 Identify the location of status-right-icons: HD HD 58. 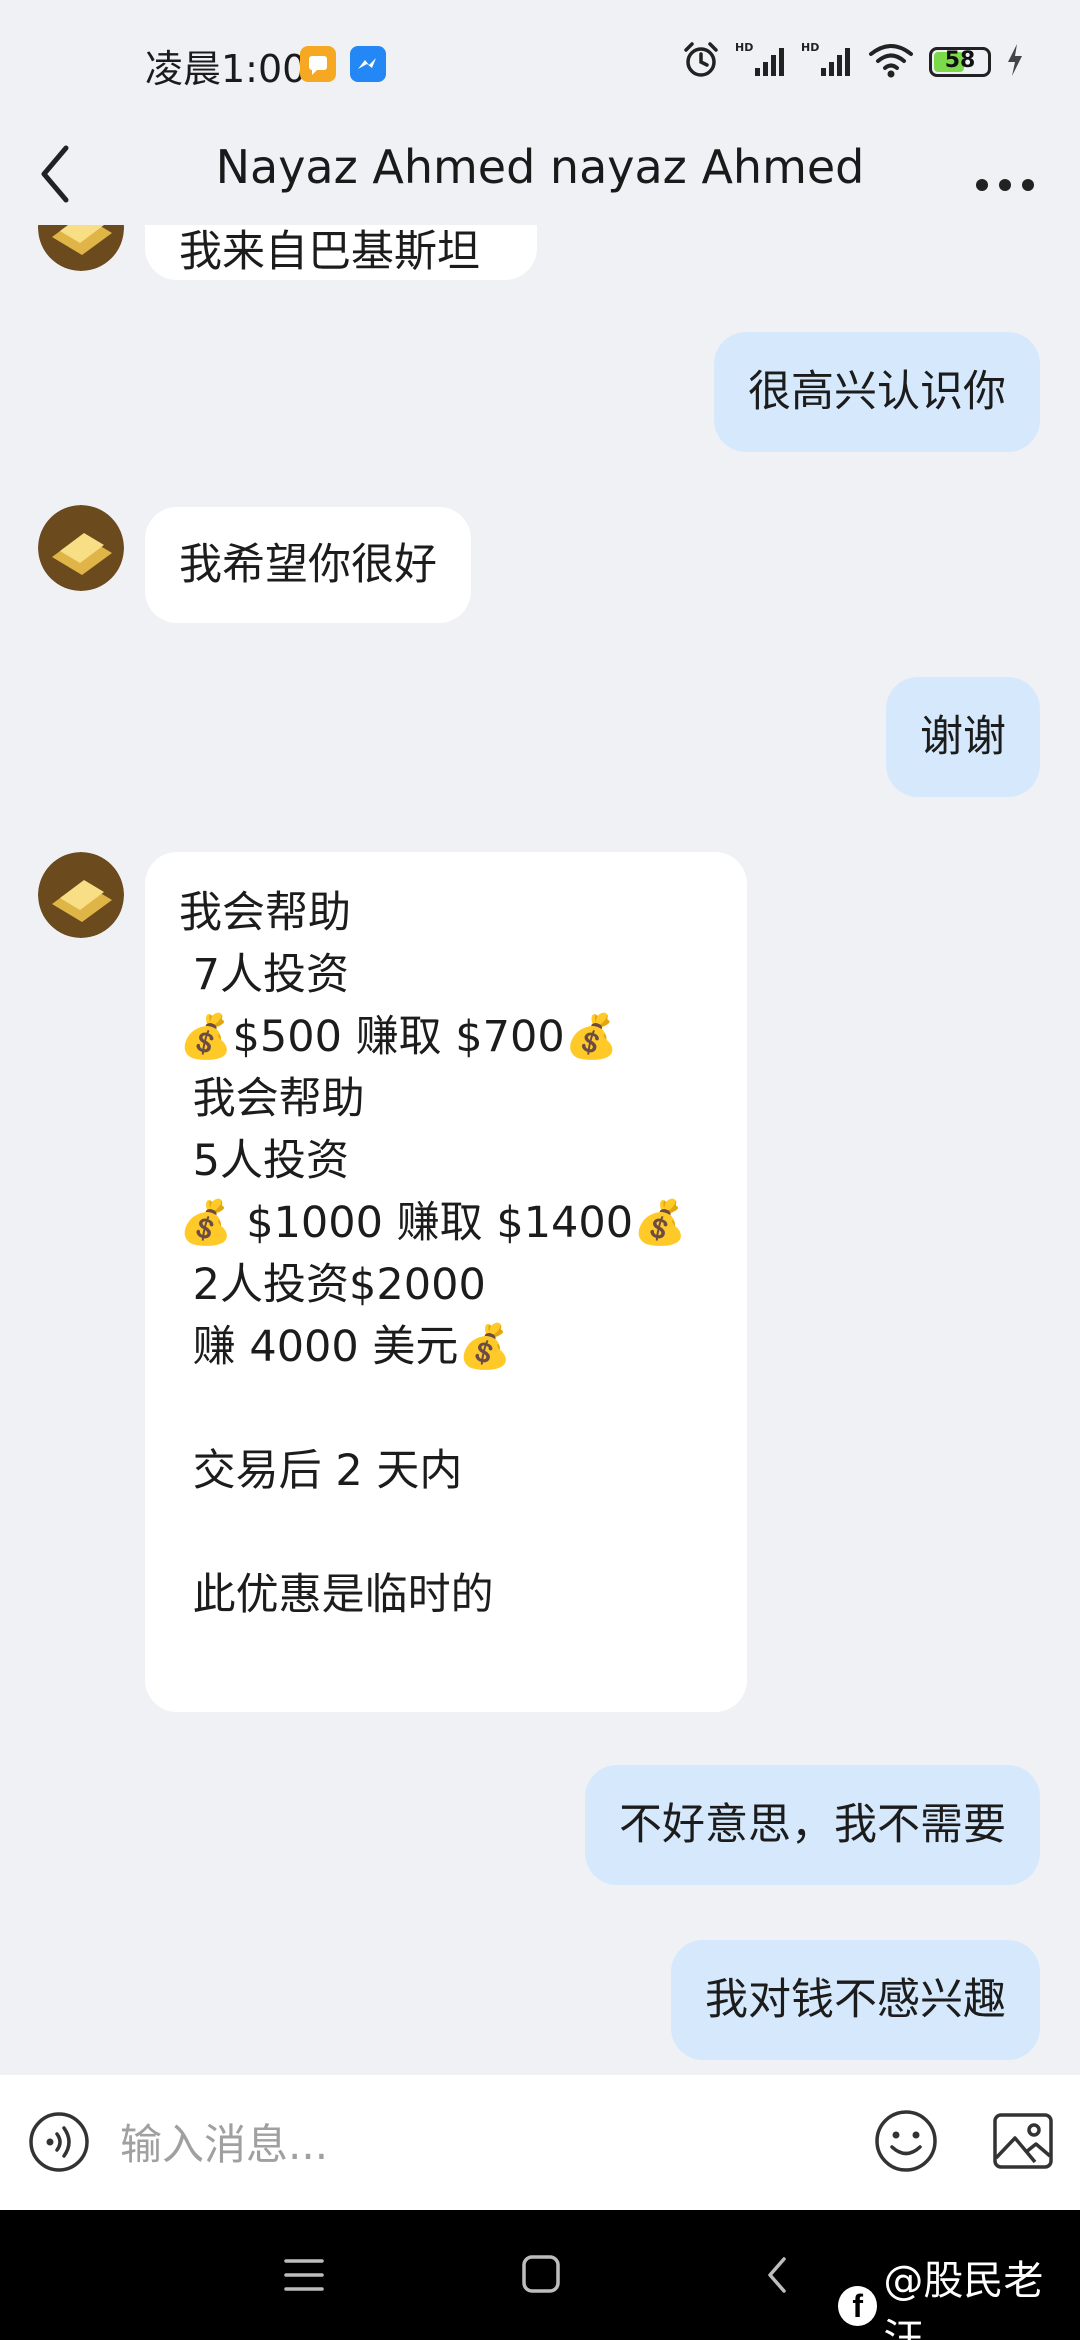
(853, 62).